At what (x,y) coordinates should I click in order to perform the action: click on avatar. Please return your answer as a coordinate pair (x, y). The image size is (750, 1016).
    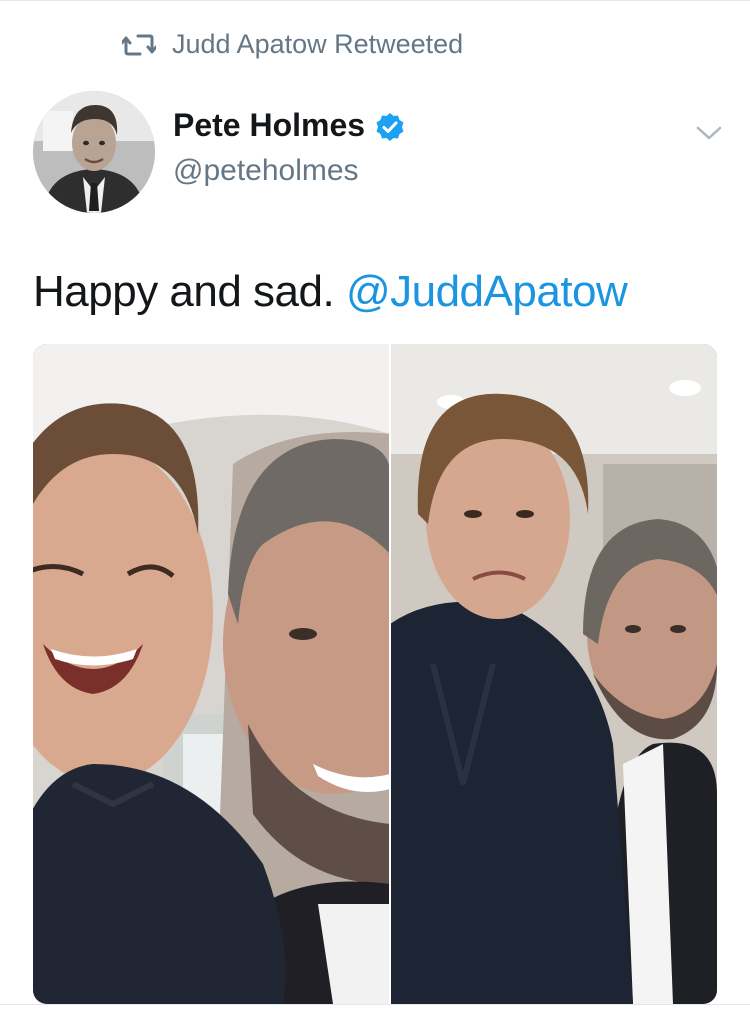
    Looking at the image, I should click on (94, 152).